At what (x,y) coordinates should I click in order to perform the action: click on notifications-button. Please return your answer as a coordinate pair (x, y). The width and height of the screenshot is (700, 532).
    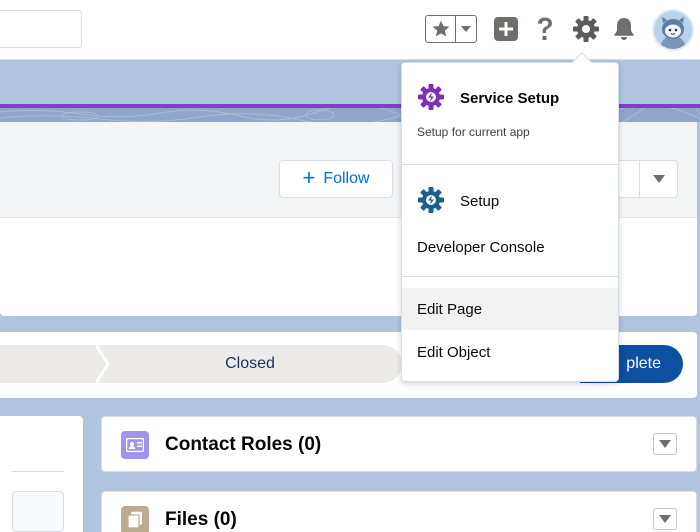
    Looking at the image, I should click on (624, 29).